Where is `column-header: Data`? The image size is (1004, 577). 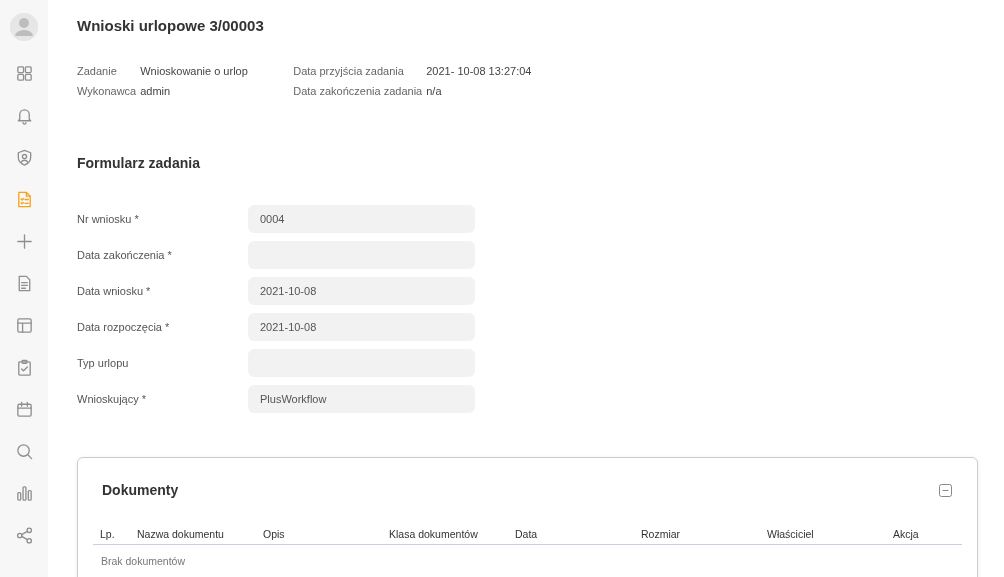
column-header: Data is located at coordinates (527, 534).